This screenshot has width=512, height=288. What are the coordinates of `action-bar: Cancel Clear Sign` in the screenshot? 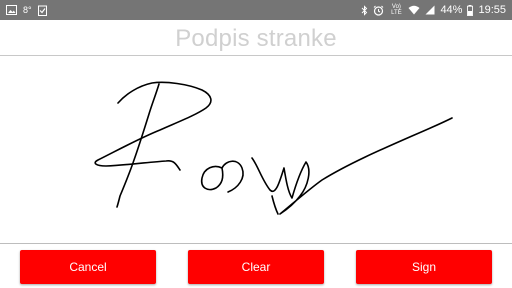 It's located at (256, 267).